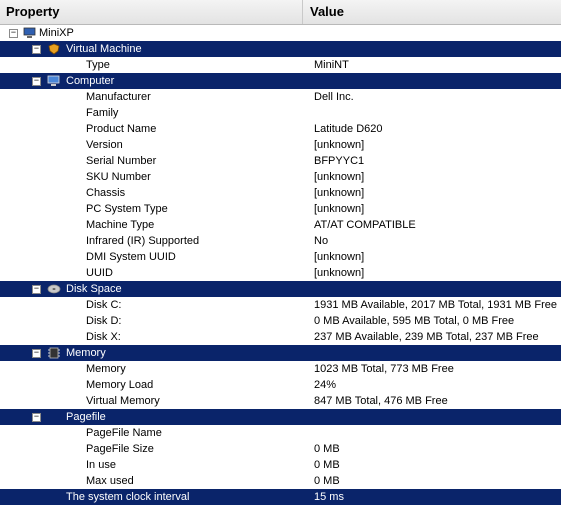 The width and height of the screenshot is (561, 517). Describe the element at coordinates (280, 33) in the screenshot. I see `tree-root-minixp: − MiniXP` at that location.